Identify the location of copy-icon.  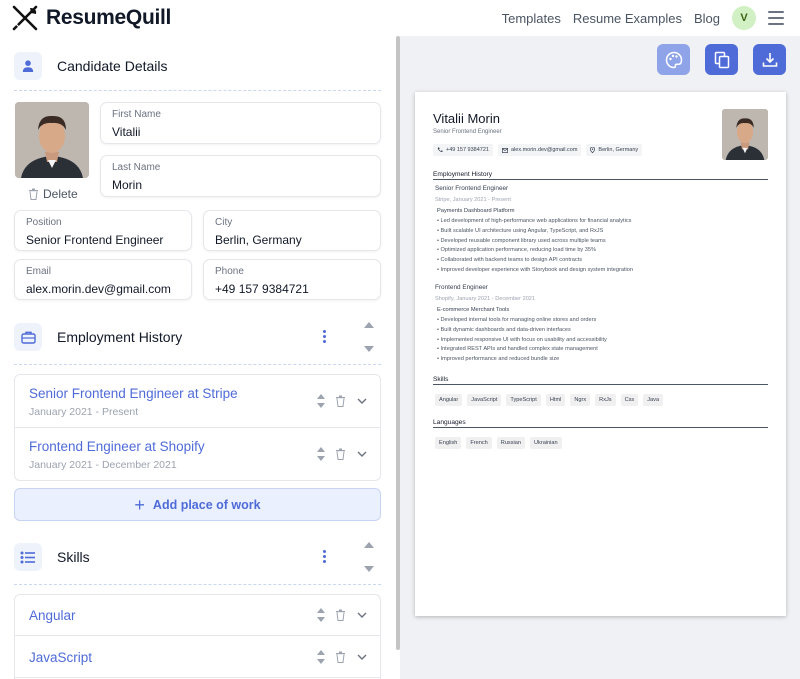
(721, 59).